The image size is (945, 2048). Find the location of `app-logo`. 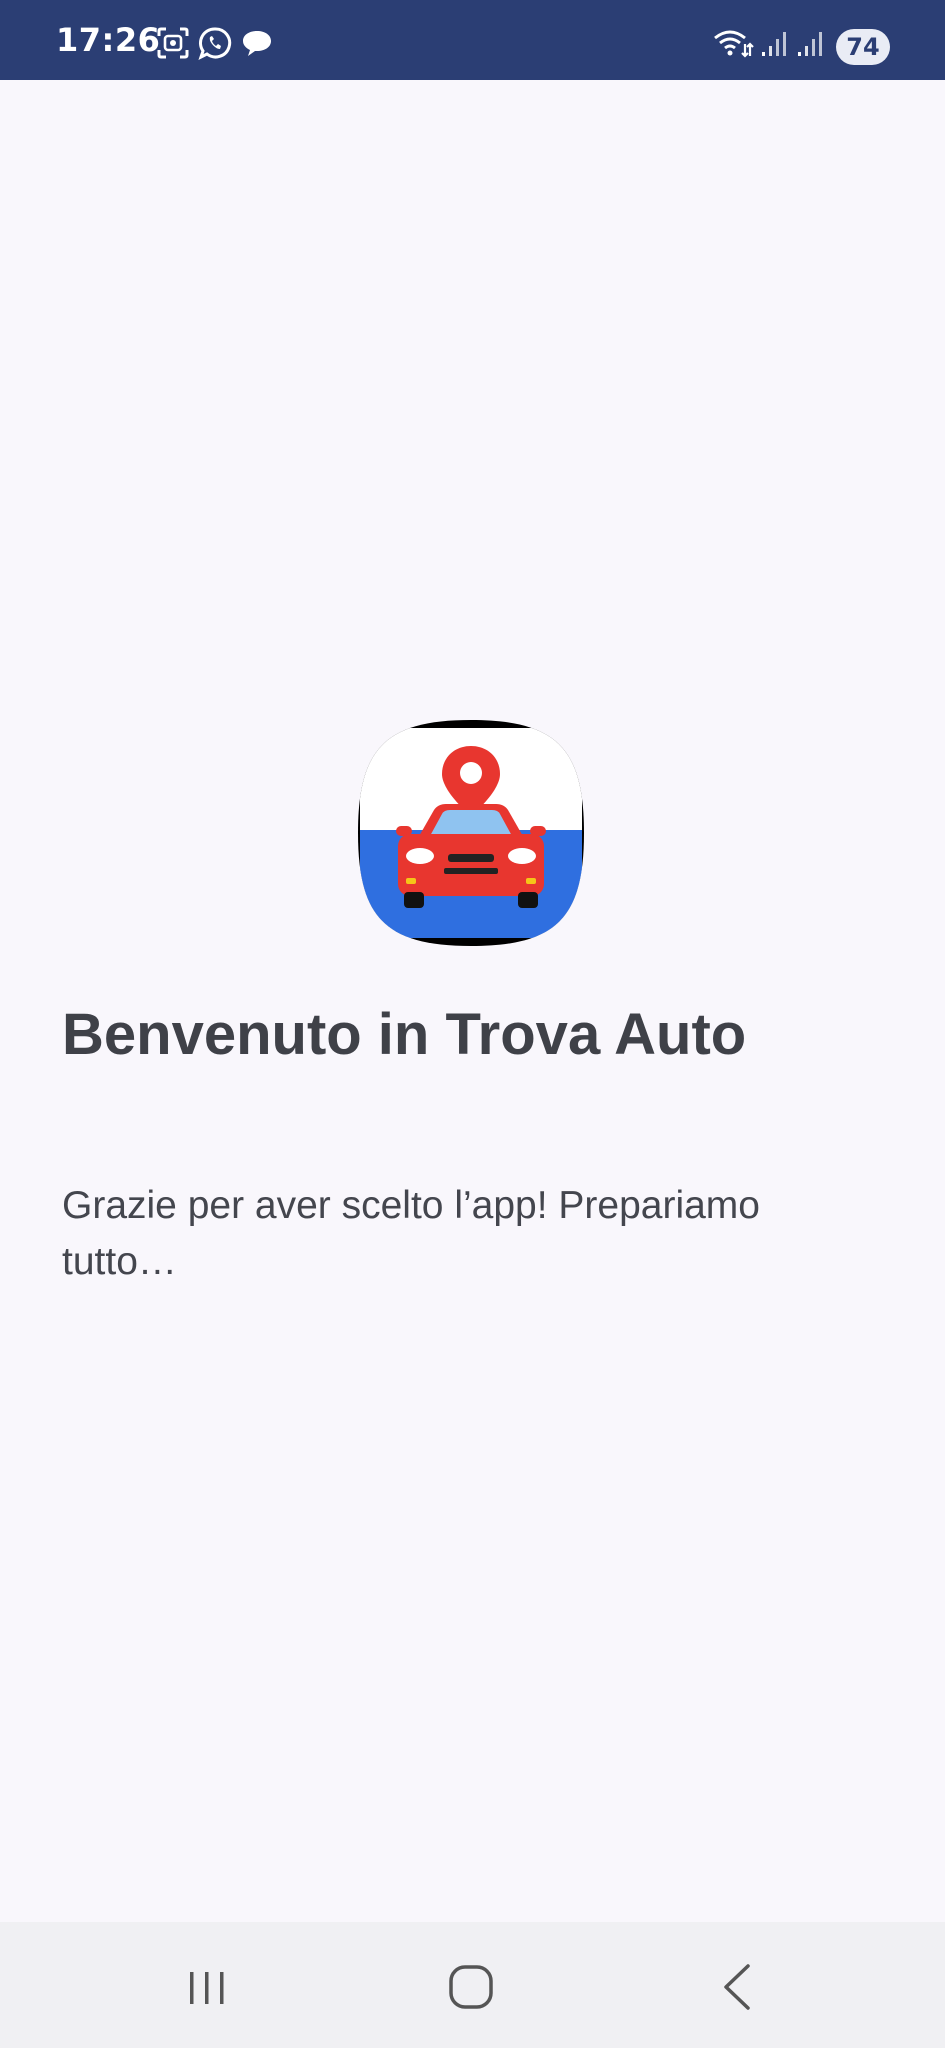

app-logo is located at coordinates (471, 833).